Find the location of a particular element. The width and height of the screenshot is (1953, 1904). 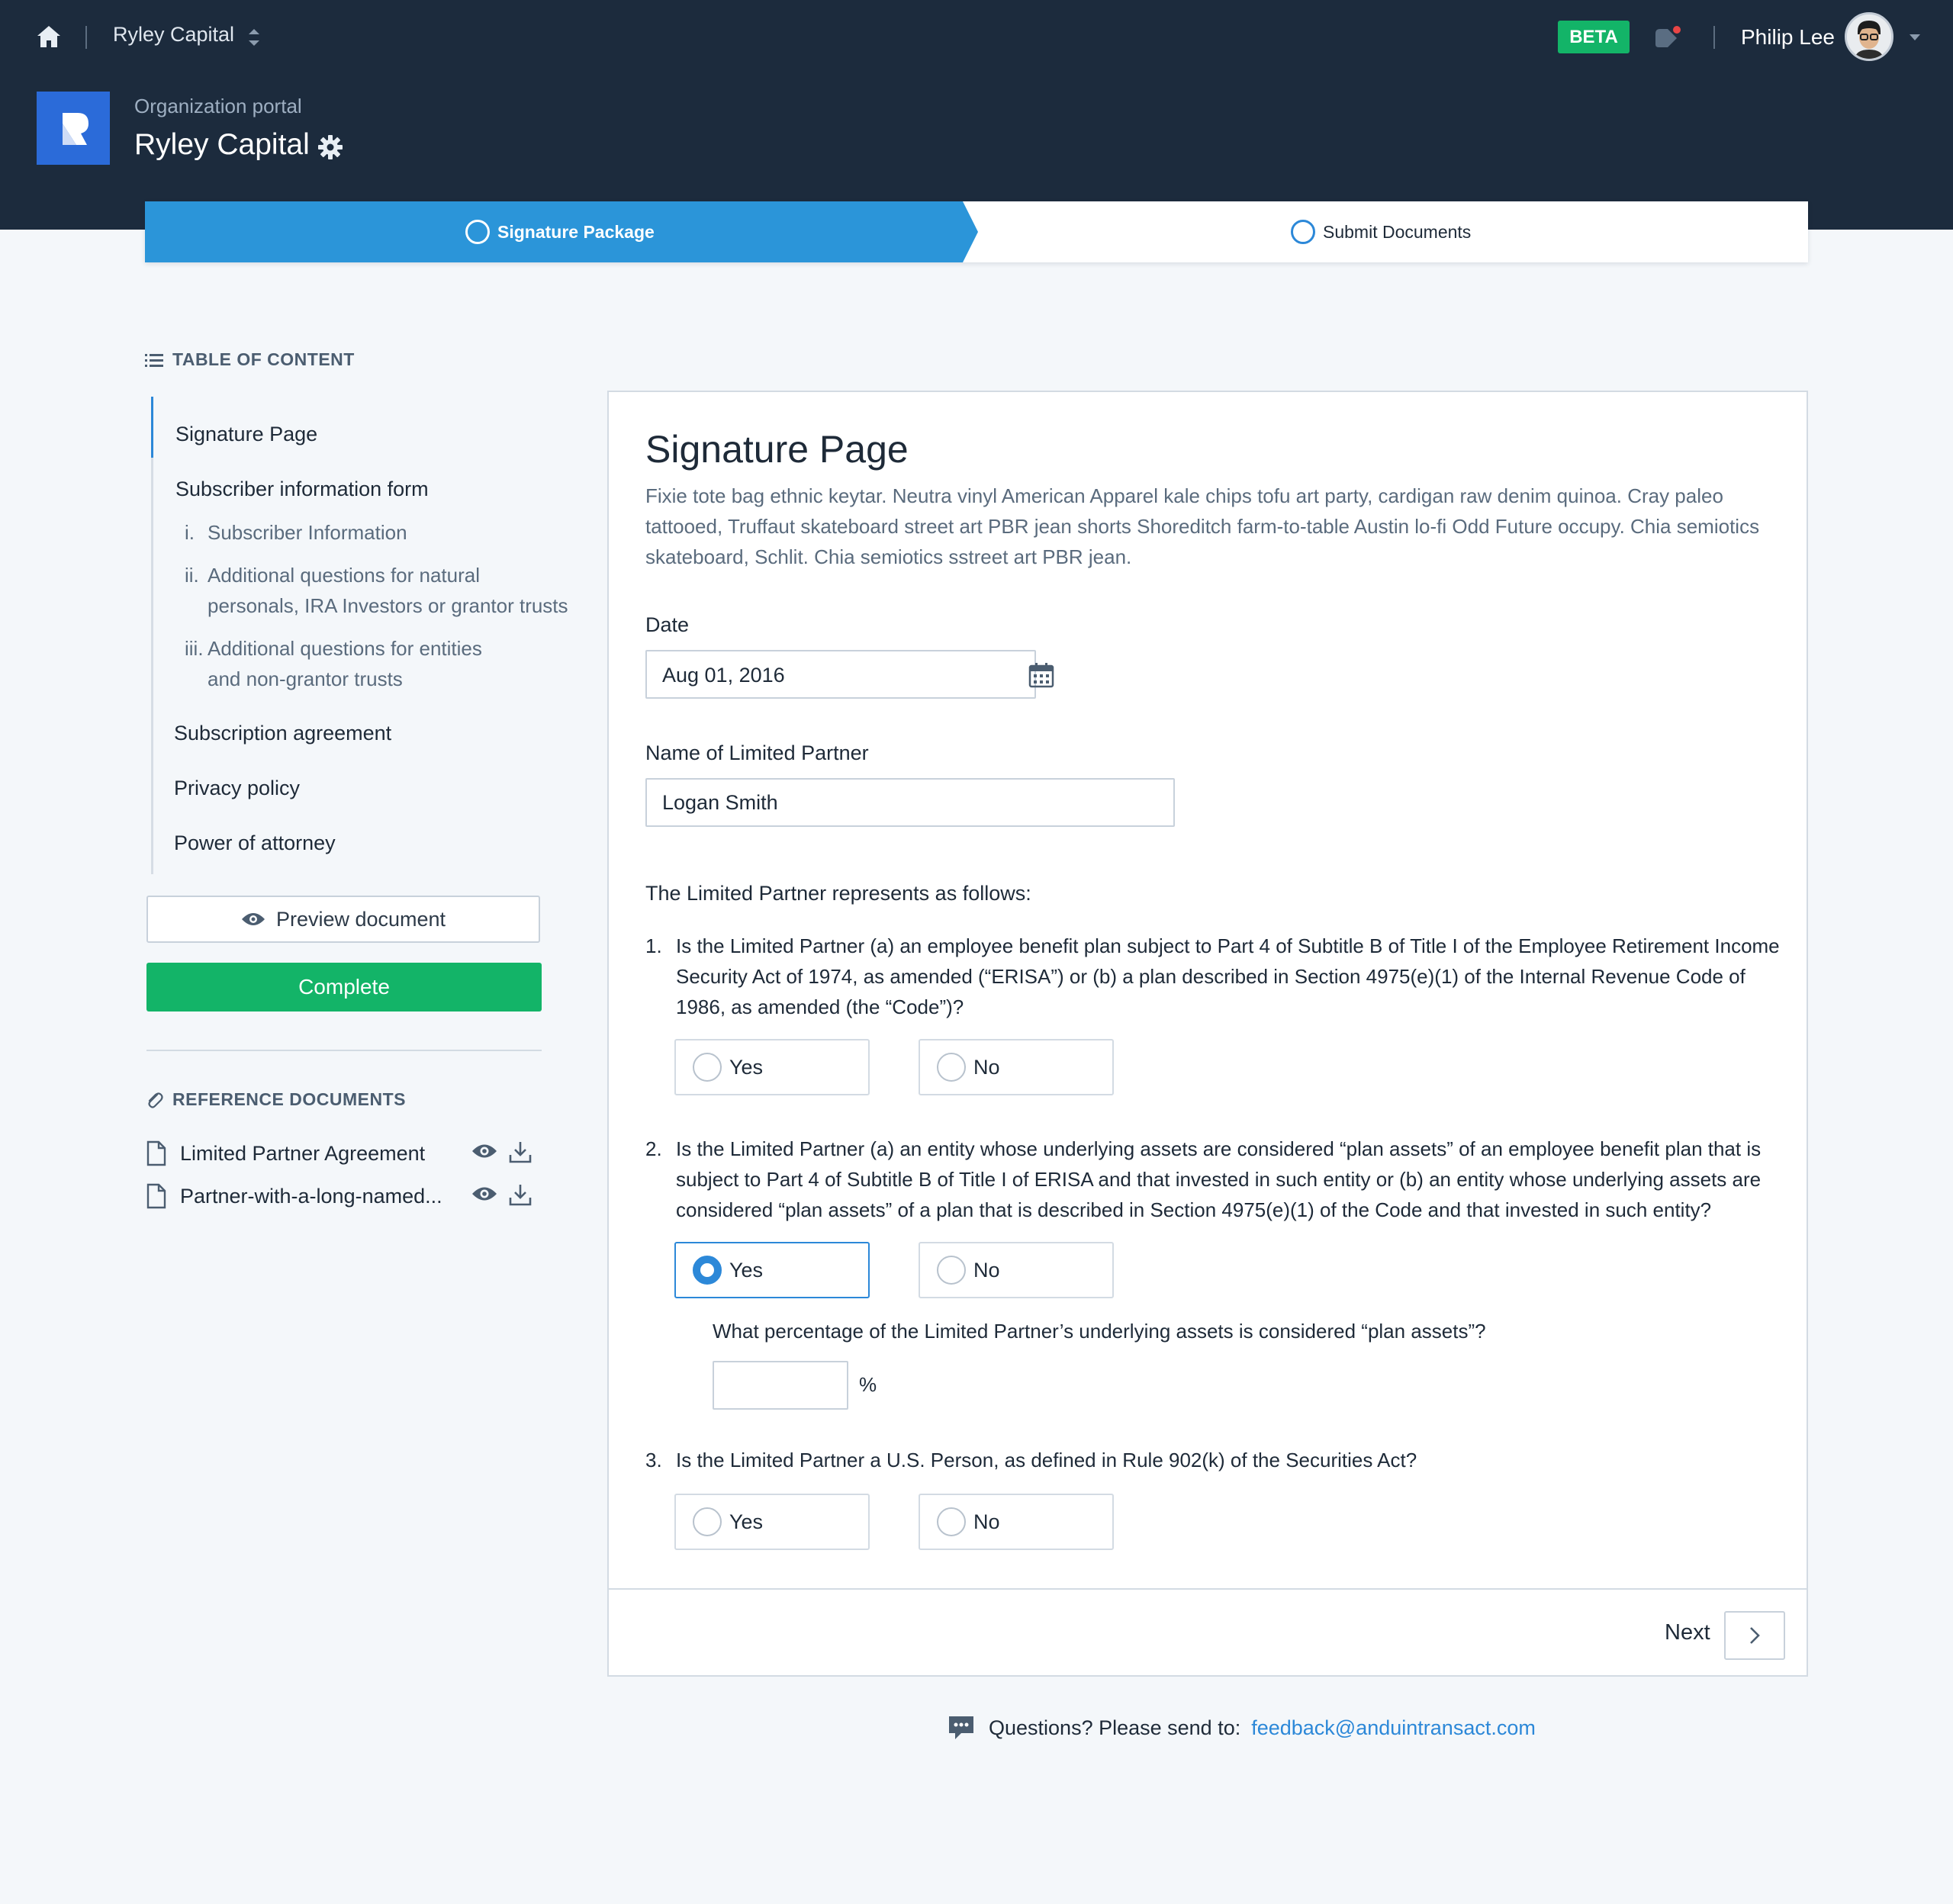

home-icon is located at coordinates (49, 36).